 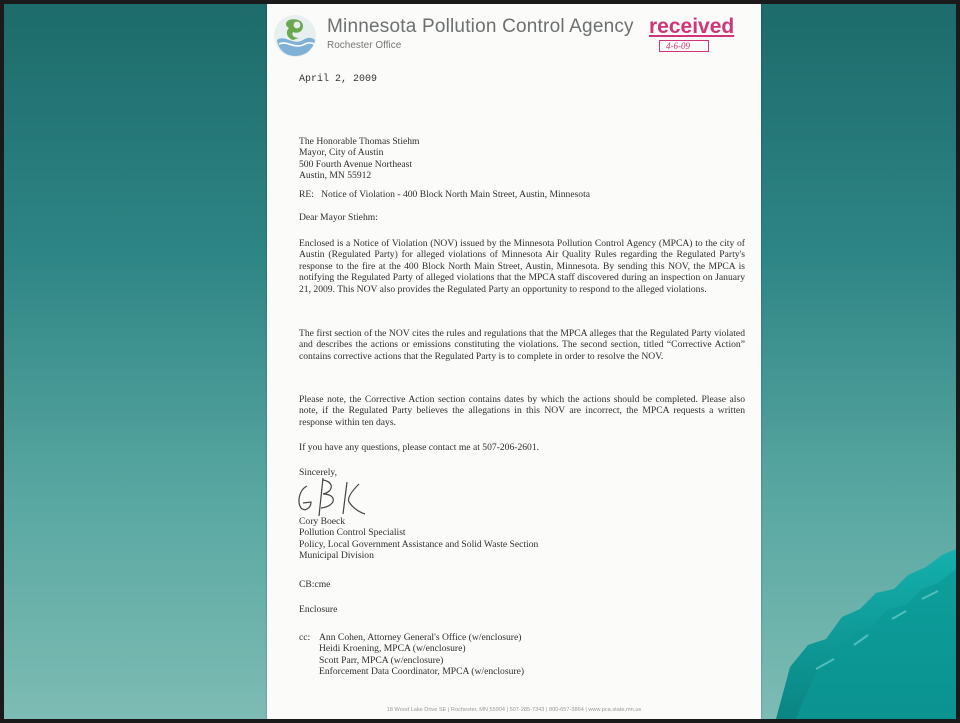 I want to click on signer-line: Cory Boeck, so click(x=322, y=521).